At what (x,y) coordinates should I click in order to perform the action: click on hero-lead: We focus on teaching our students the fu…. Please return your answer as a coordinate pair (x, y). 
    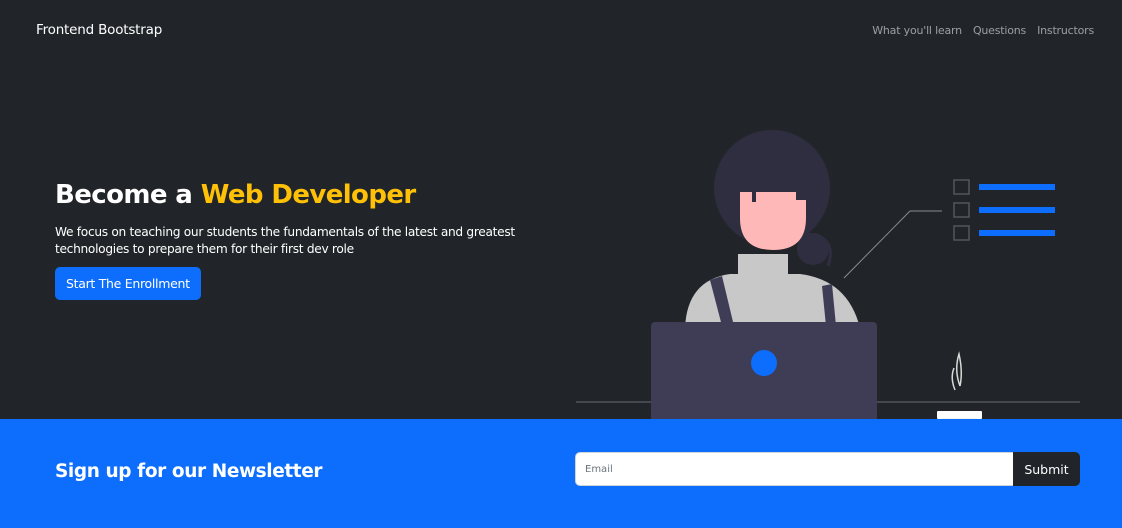
    Looking at the image, I should click on (285, 240).